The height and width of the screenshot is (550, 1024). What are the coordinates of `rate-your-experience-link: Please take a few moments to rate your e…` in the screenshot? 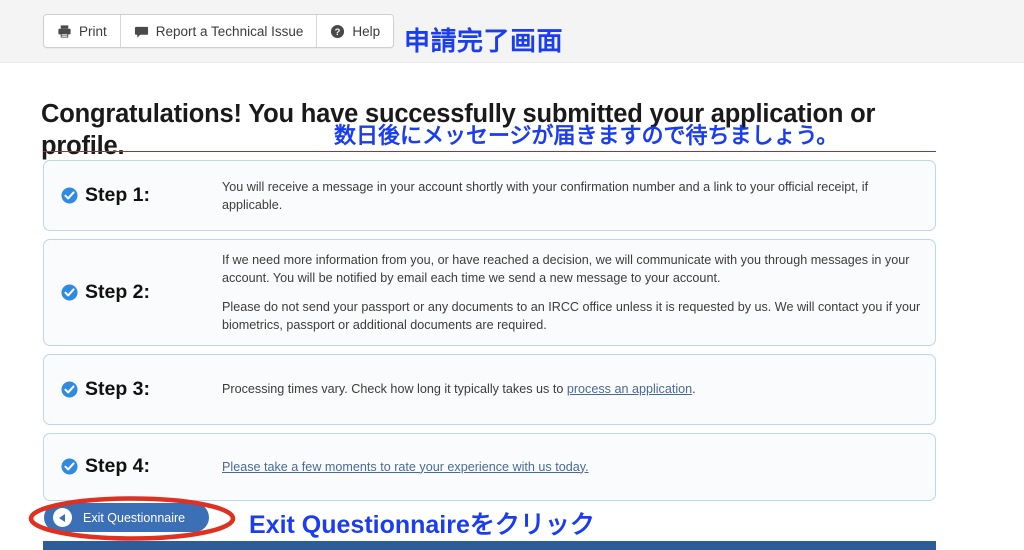 It's located at (571, 468).